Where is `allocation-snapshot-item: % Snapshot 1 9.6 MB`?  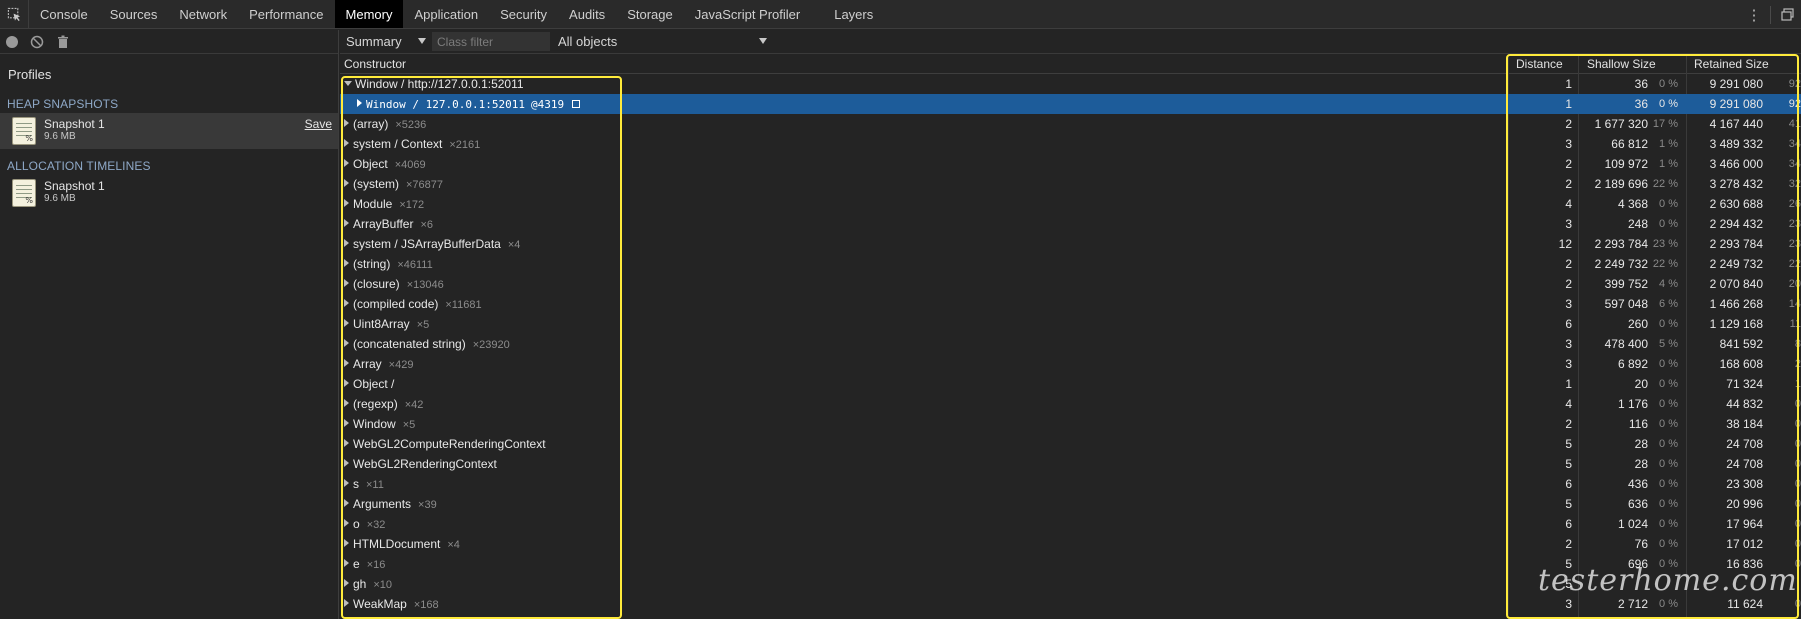 allocation-snapshot-item: % Snapshot 1 9.6 MB is located at coordinates (169, 193).